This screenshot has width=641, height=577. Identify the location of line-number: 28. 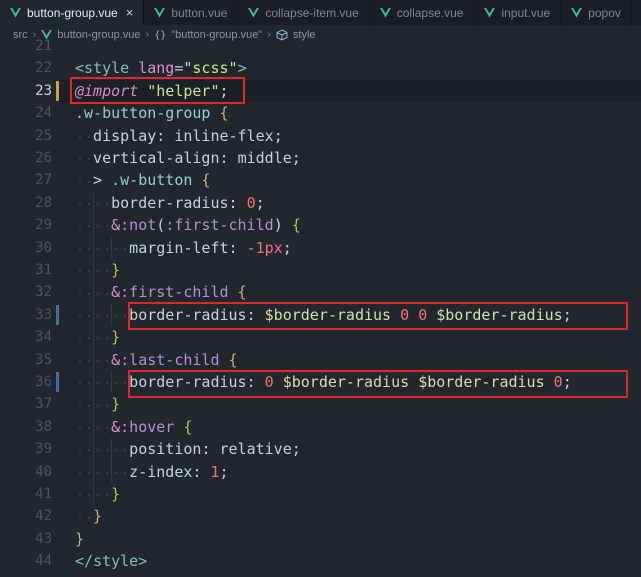
(43, 202).